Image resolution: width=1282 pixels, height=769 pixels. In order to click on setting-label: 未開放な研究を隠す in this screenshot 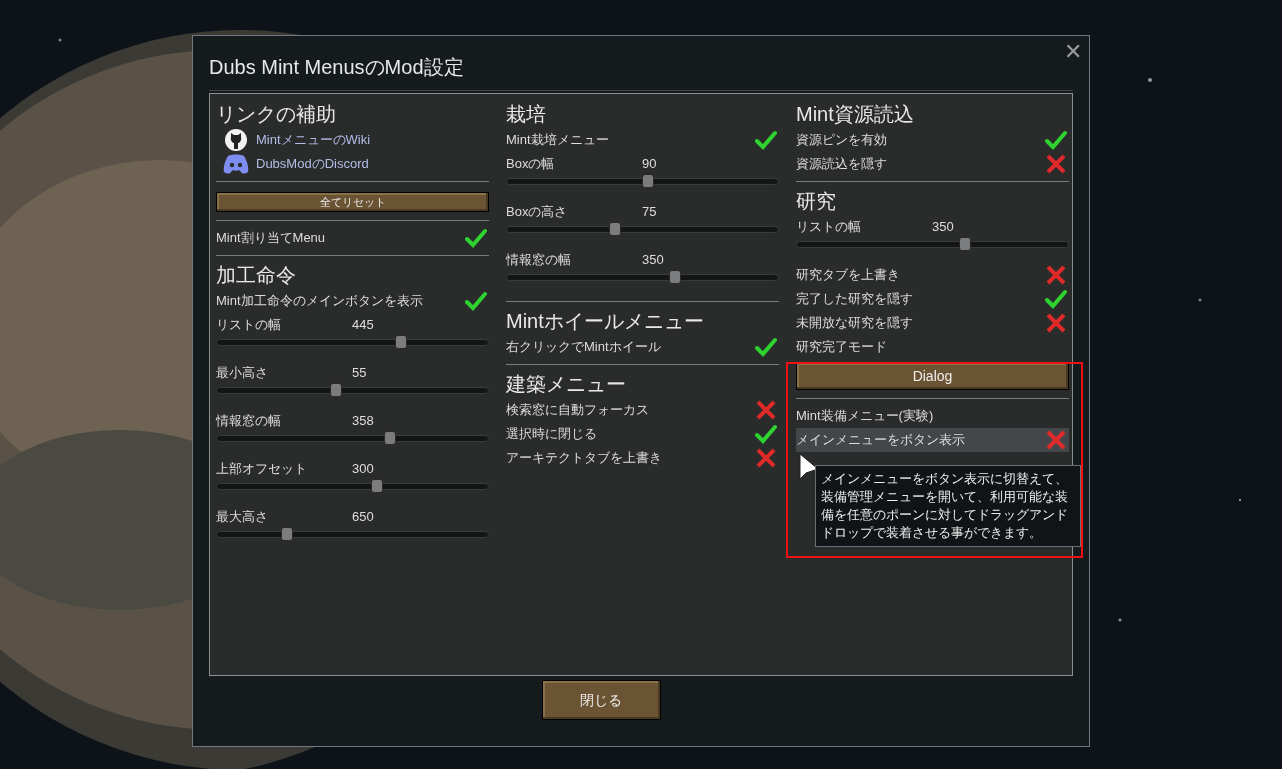, I will do `click(854, 323)`.